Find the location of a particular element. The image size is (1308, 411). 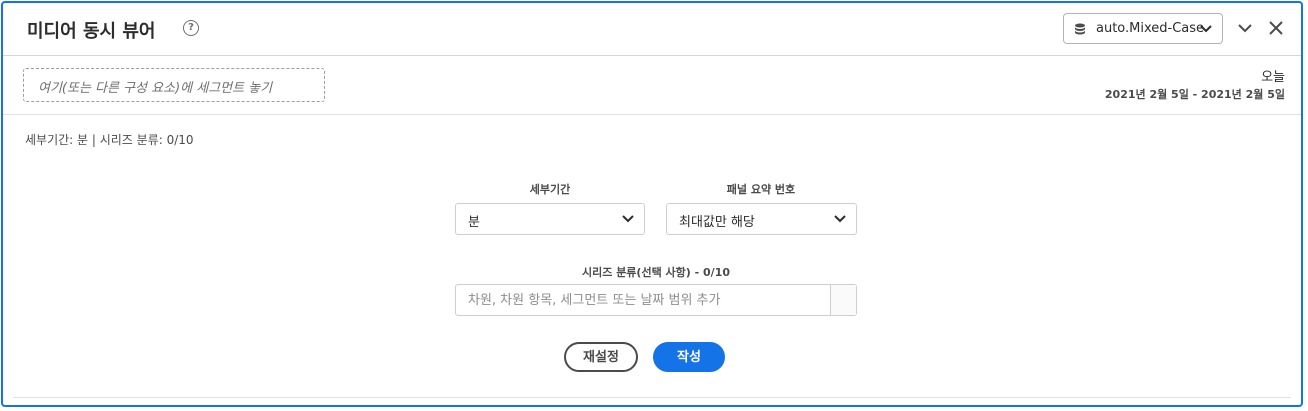

granularity-select: 분 is located at coordinates (550, 219).